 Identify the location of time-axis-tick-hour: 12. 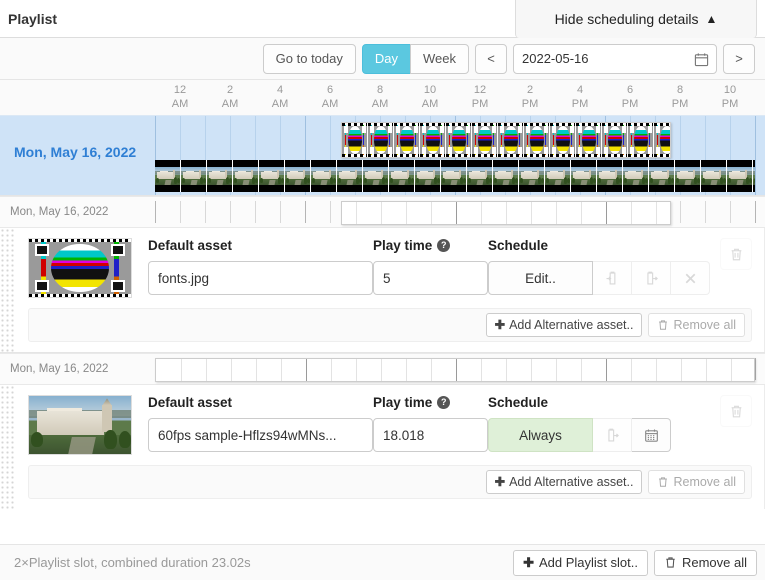
(480, 90).